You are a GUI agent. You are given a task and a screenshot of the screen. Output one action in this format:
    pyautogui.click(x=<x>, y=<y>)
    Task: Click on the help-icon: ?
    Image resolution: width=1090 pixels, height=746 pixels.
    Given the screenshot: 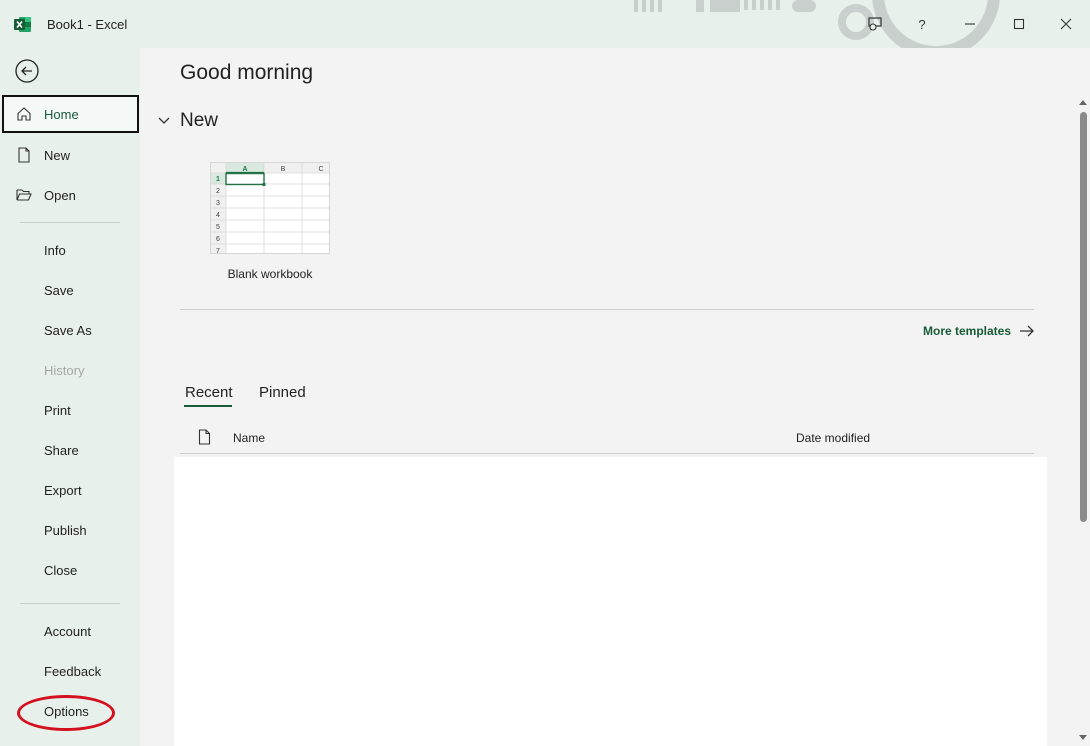 What is the action you would take?
    pyautogui.click(x=922, y=24)
    